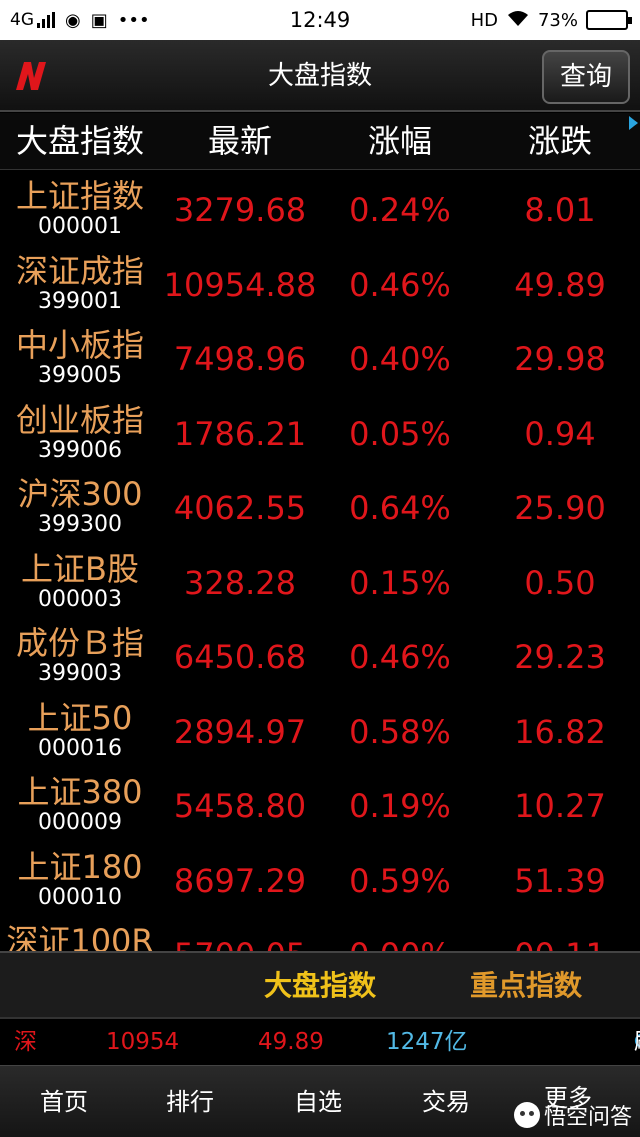 The width and height of the screenshot is (640, 1137). Describe the element at coordinates (320, 208) in the screenshot. I see `table-row: 上证指数 000001 3279.68 0.24% 8.01` at that location.